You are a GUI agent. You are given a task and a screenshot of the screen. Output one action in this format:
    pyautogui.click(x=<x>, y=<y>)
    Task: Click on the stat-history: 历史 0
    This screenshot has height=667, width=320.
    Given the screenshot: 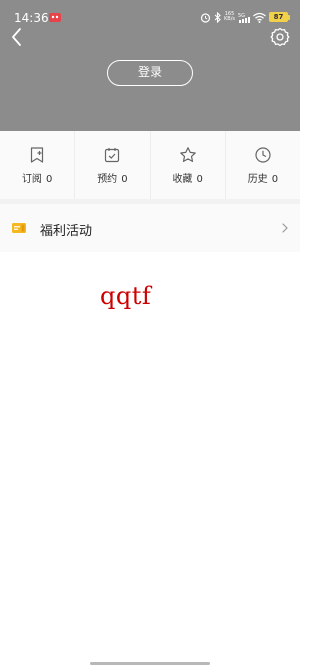 What is the action you would take?
    pyautogui.click(x=263, y=165)
    